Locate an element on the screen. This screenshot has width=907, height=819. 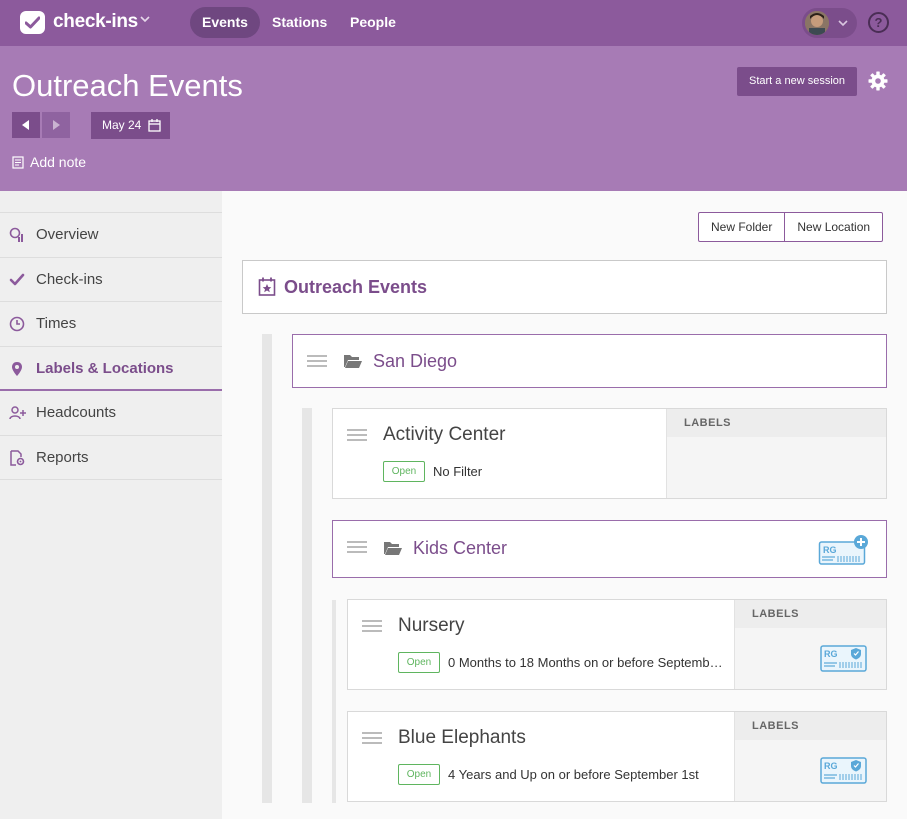
check-icon is located at coordinates (17, 279).